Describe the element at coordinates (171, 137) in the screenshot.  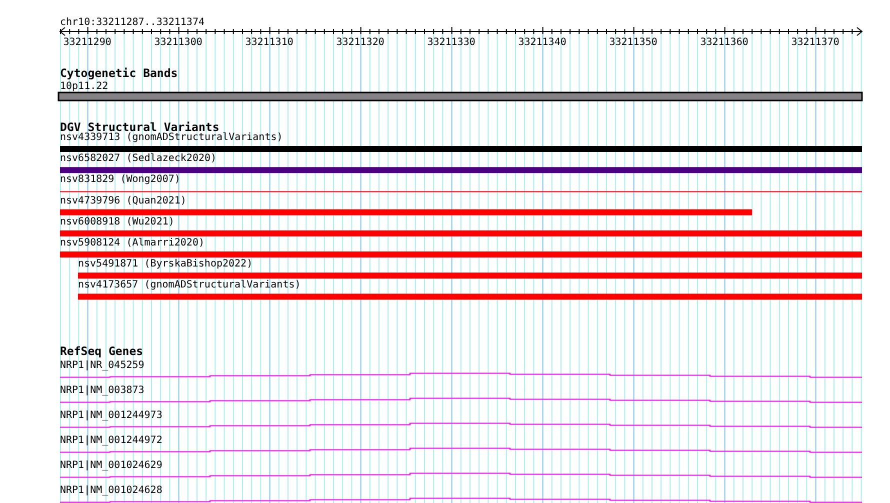
I see `variant-label: nsv4339713 (gnomADStructuralVariants)` at that location.